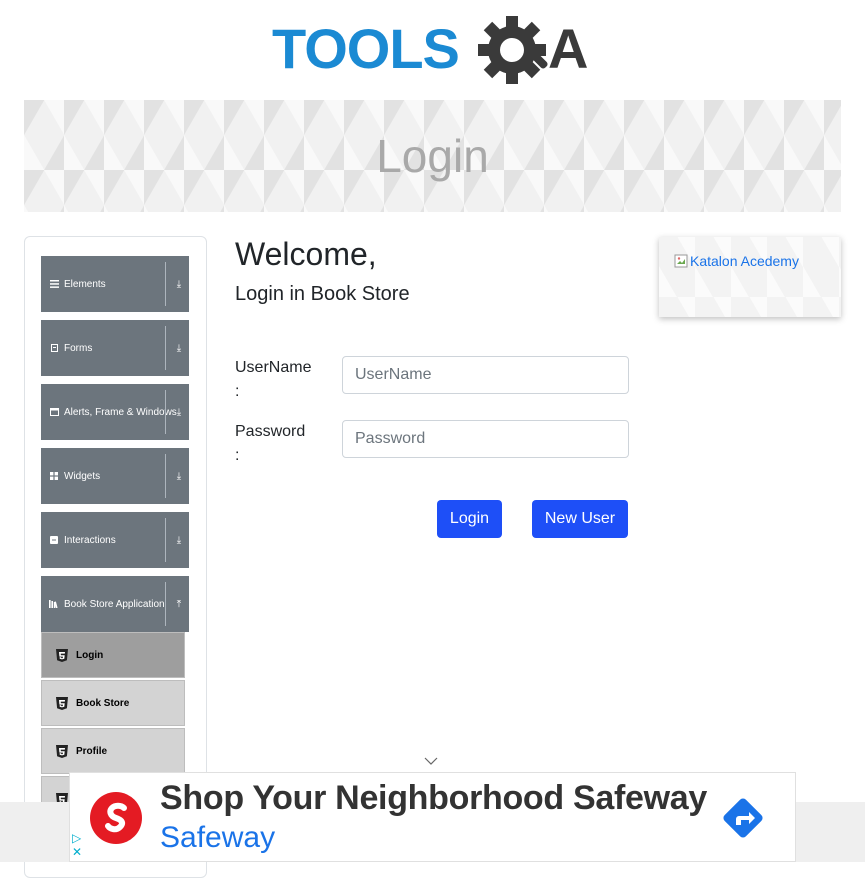  I want to click on katalon-ad-alt-text: Katalon Acedemy, so click(744, 261).